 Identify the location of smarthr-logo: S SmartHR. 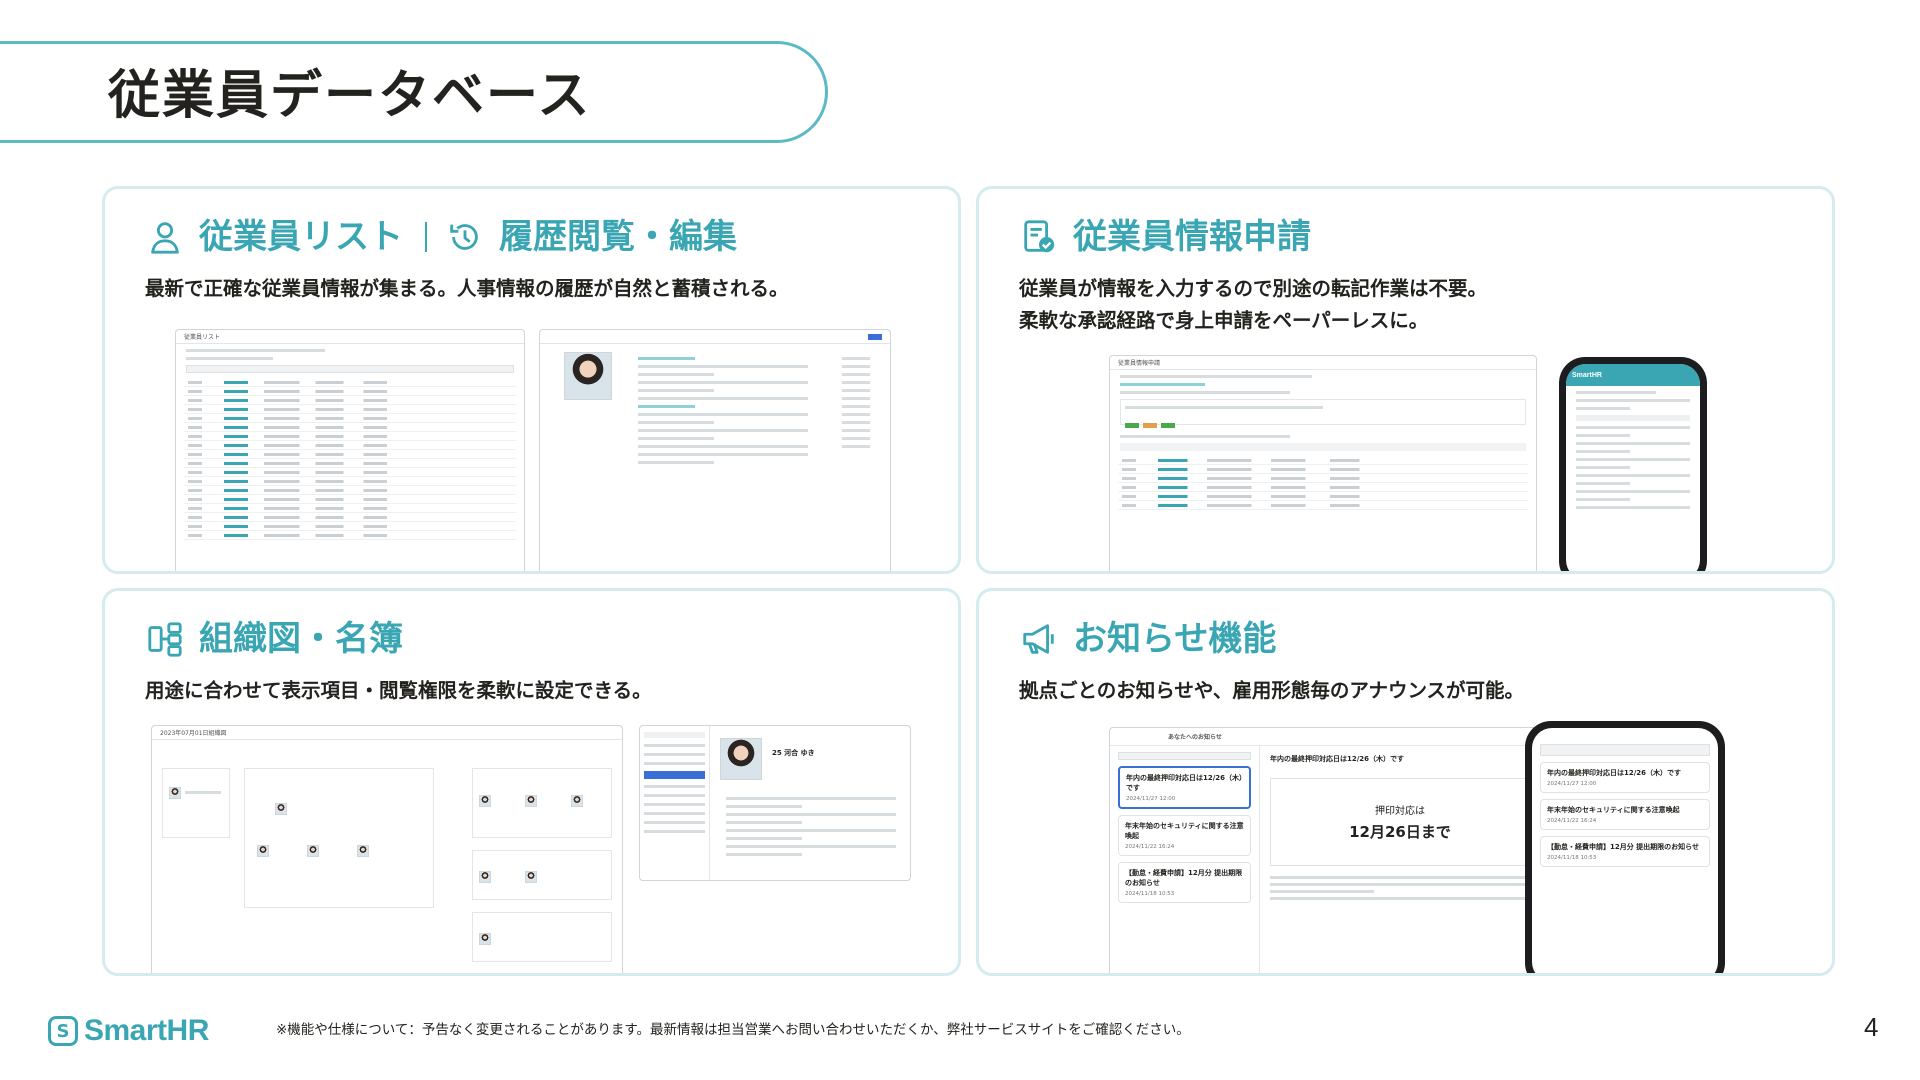
(128, 1031).